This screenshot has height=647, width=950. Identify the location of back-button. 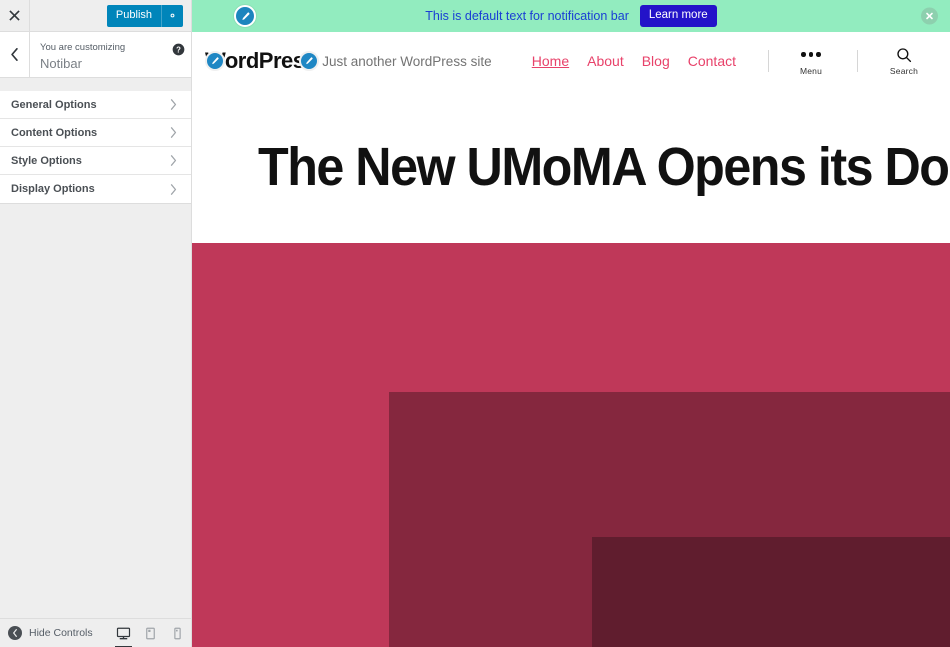
(15, 54).